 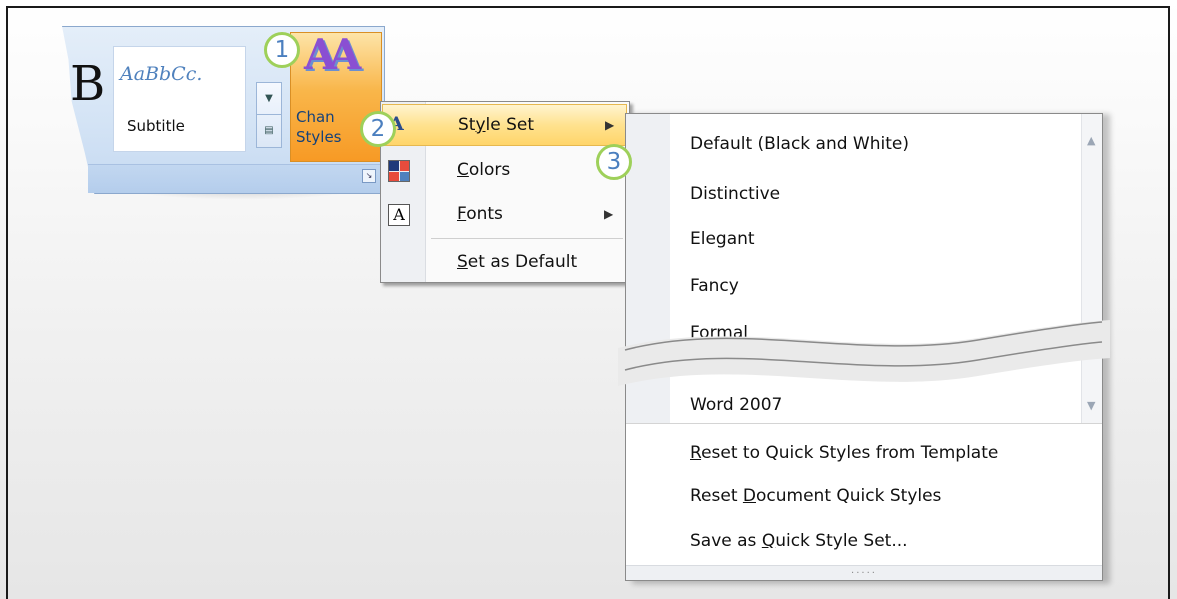 I want to click on fonts-icon: A, so click(x=399, y=215).